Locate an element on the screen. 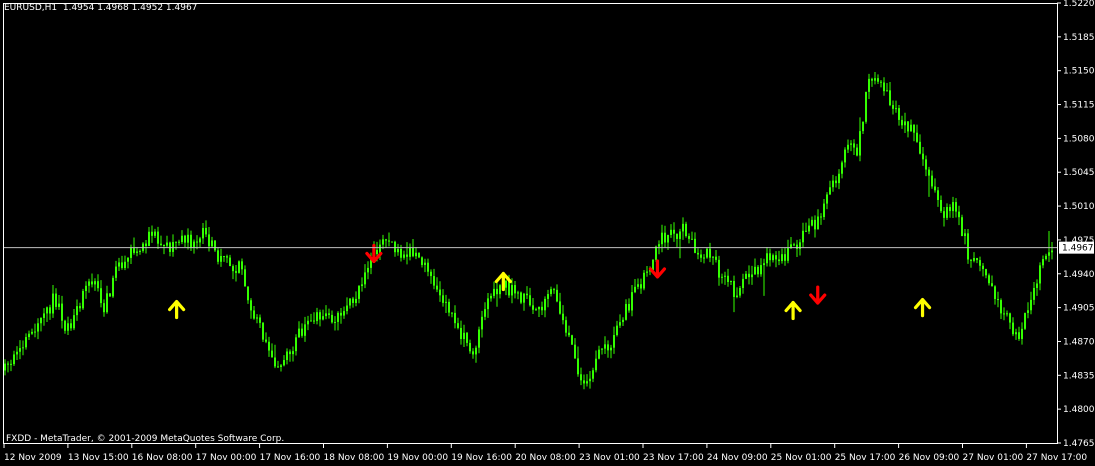 Image resolution: width=1095 pixels, height=466 pixels. y-tick-label: 1.5185 is located at coordinates (1079, 38).